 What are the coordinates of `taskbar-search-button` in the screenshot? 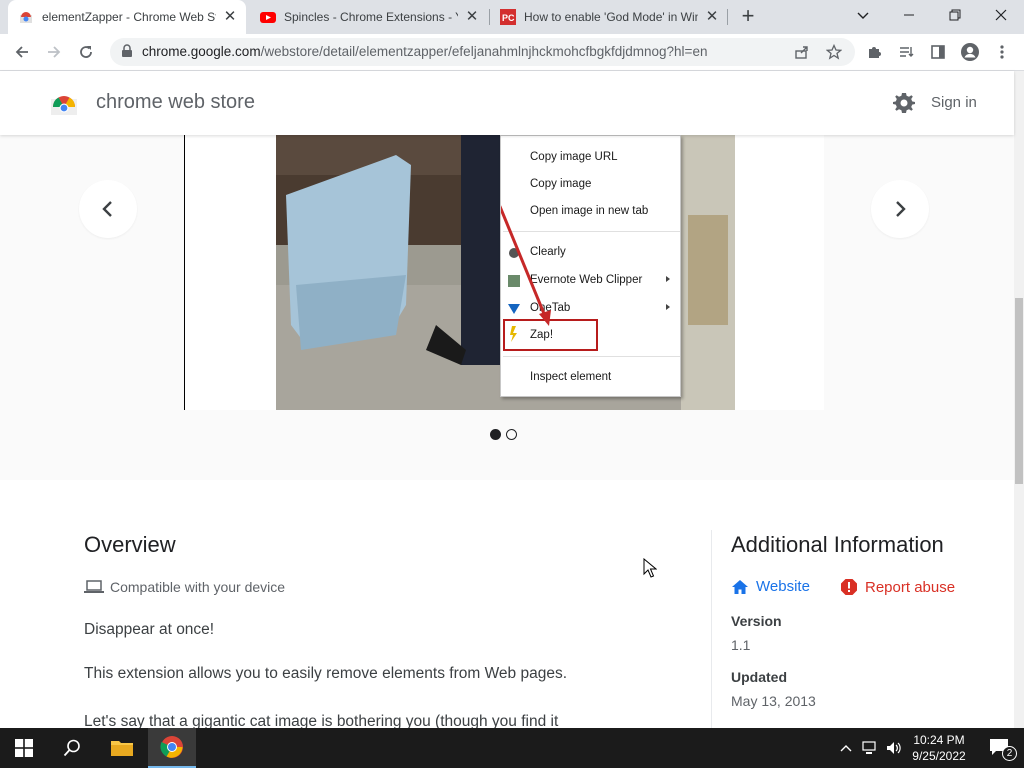 It's located at (72, 748).